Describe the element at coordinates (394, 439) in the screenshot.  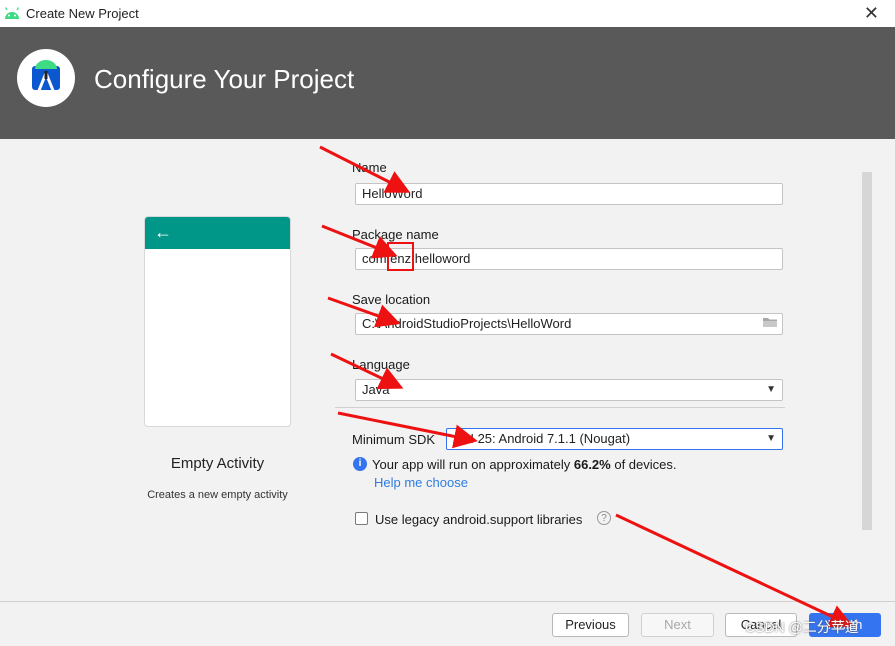
I see `minimum-sdk-label: Minimum SDK` at that location.